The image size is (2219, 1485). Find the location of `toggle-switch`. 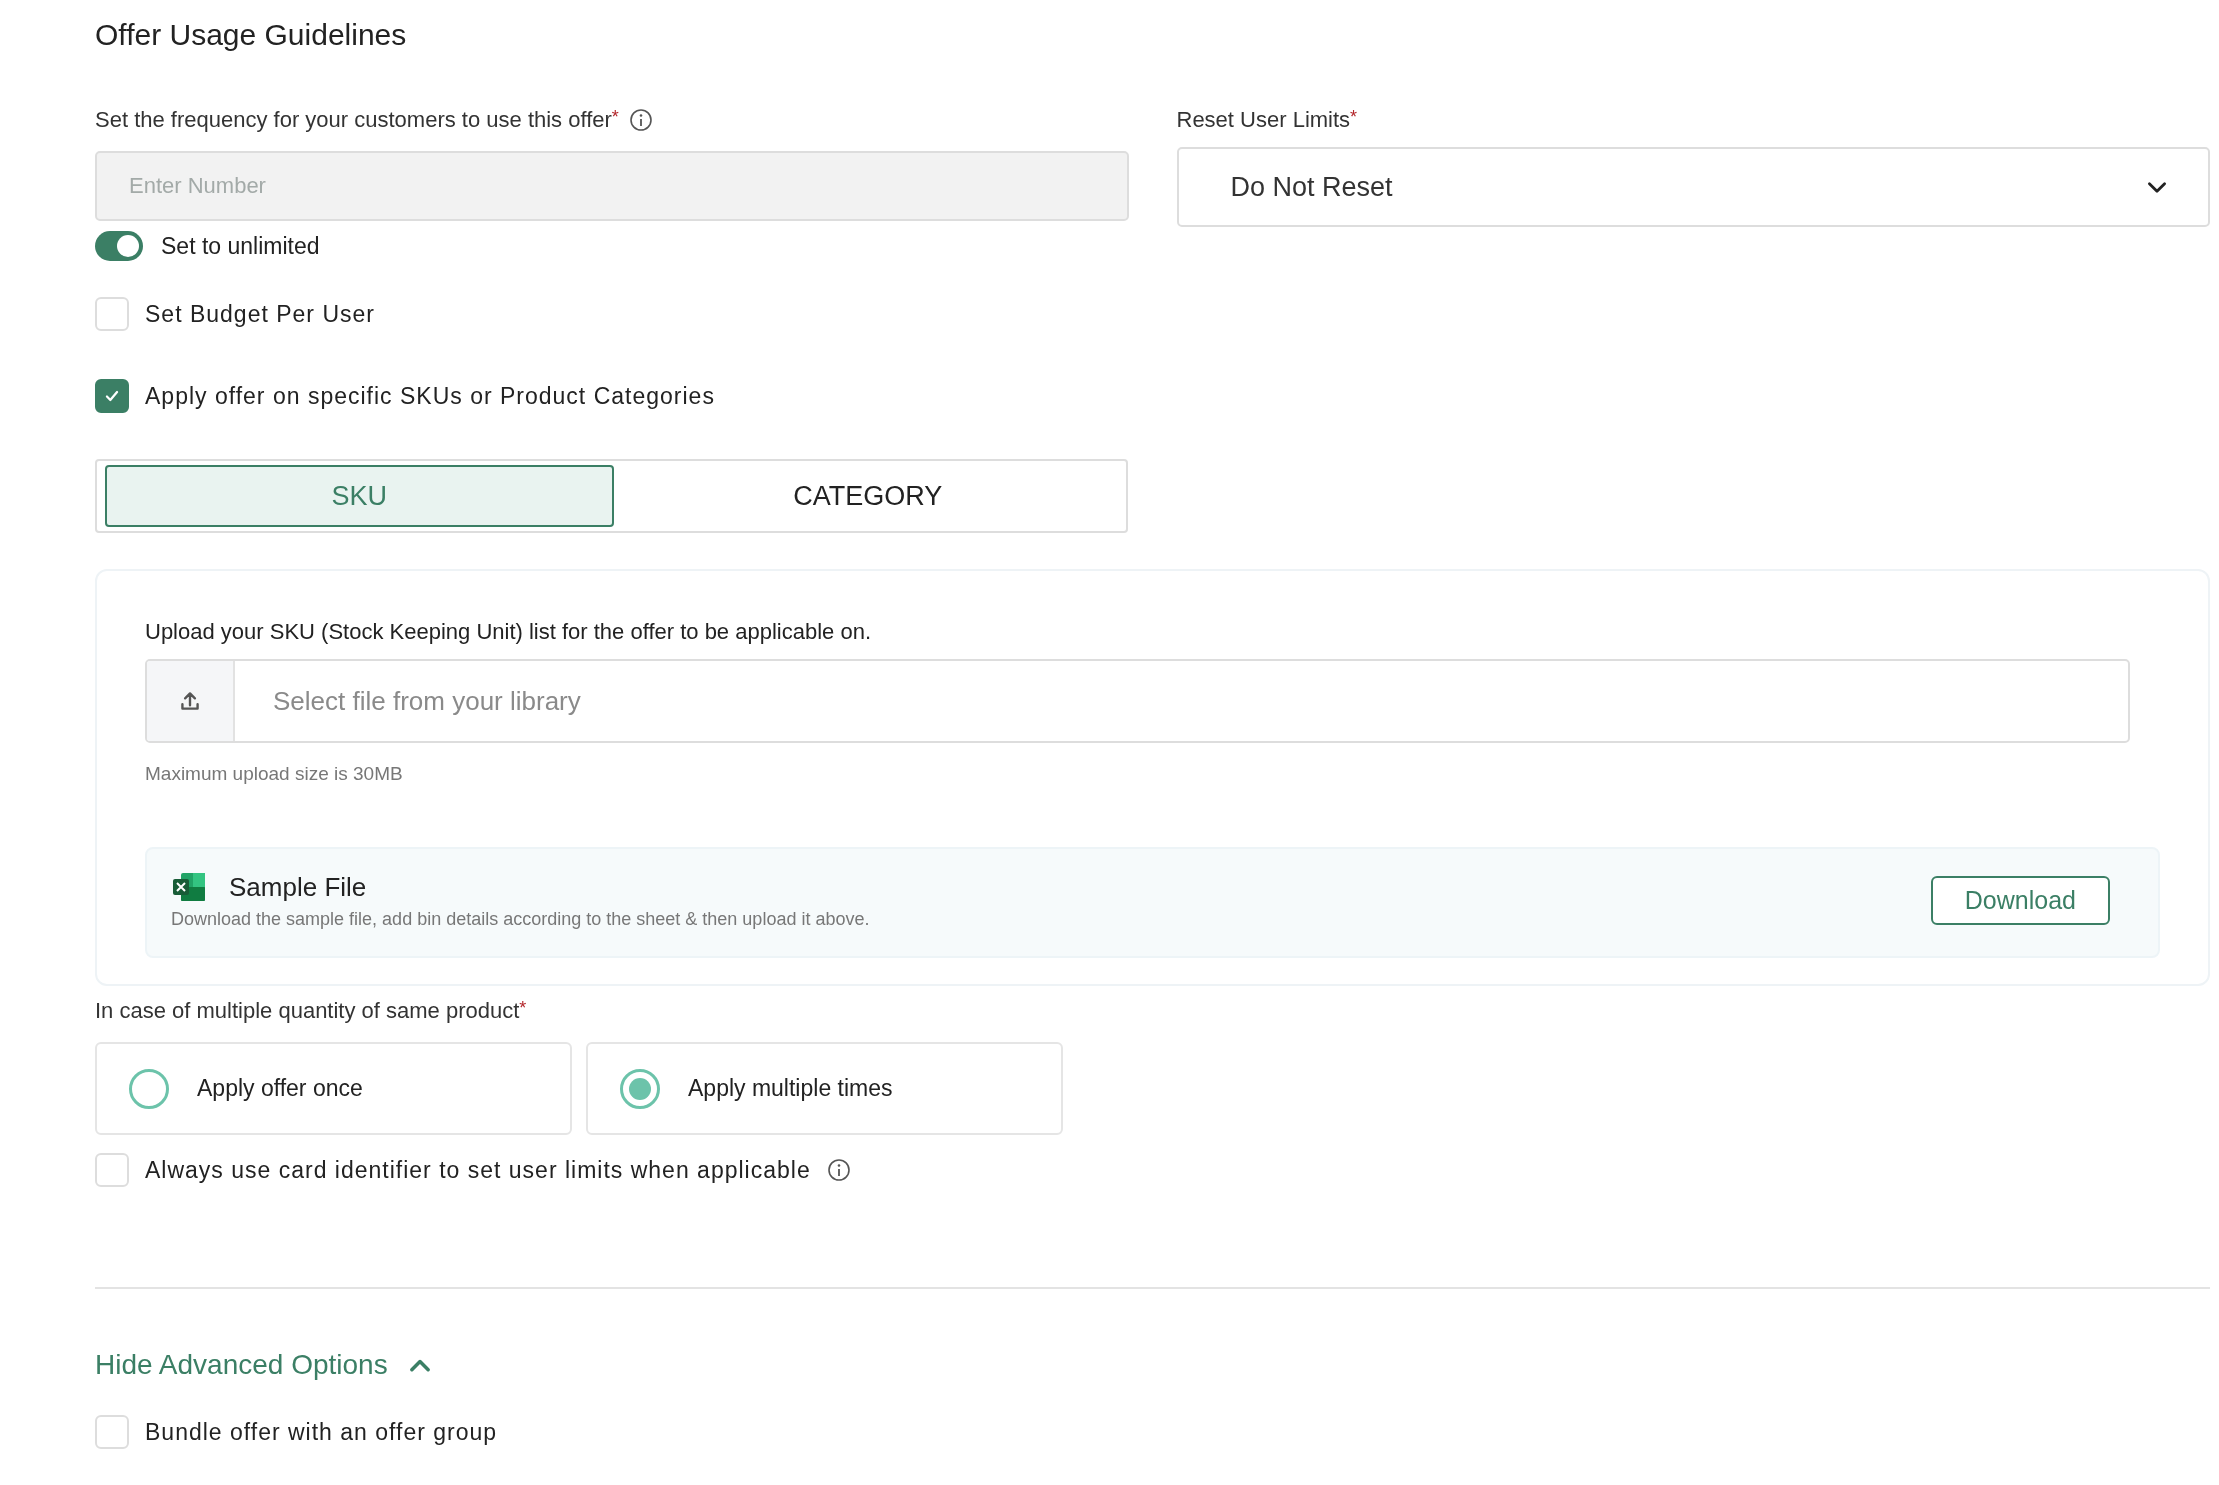

toggle-switch is located at coordinates (119, 246).